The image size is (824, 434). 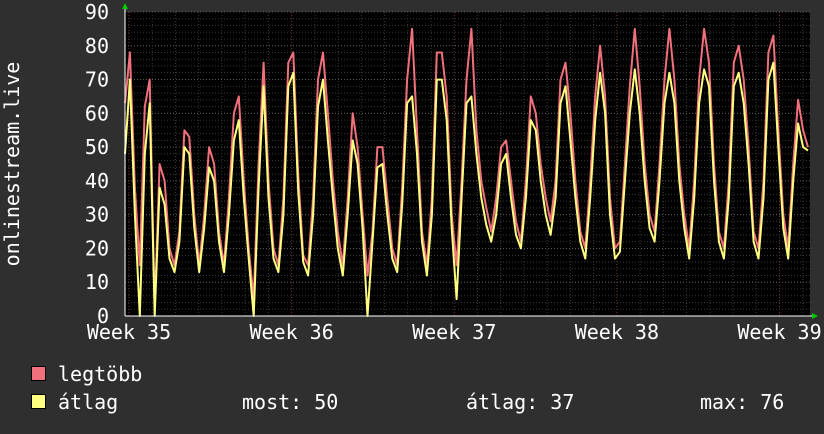 I want to click on stat-now: most: 50, so click(x=290, y=402).